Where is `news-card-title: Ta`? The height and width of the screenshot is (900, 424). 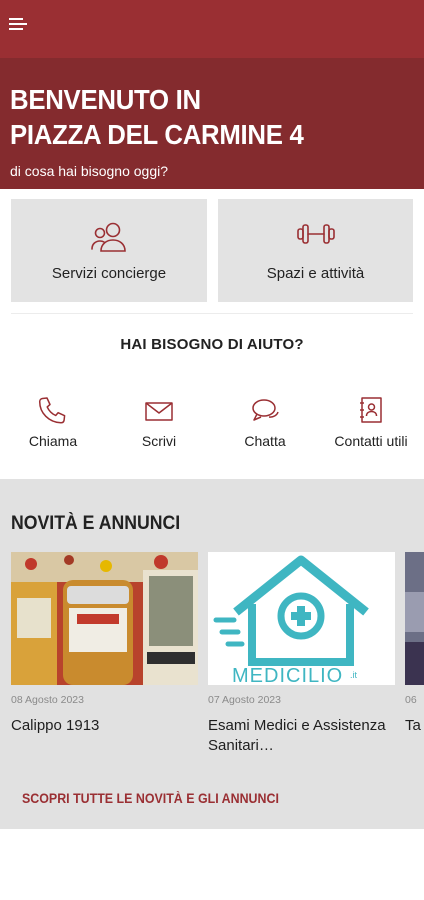 news-card-title: Ta is located at coordinates (413, 725).